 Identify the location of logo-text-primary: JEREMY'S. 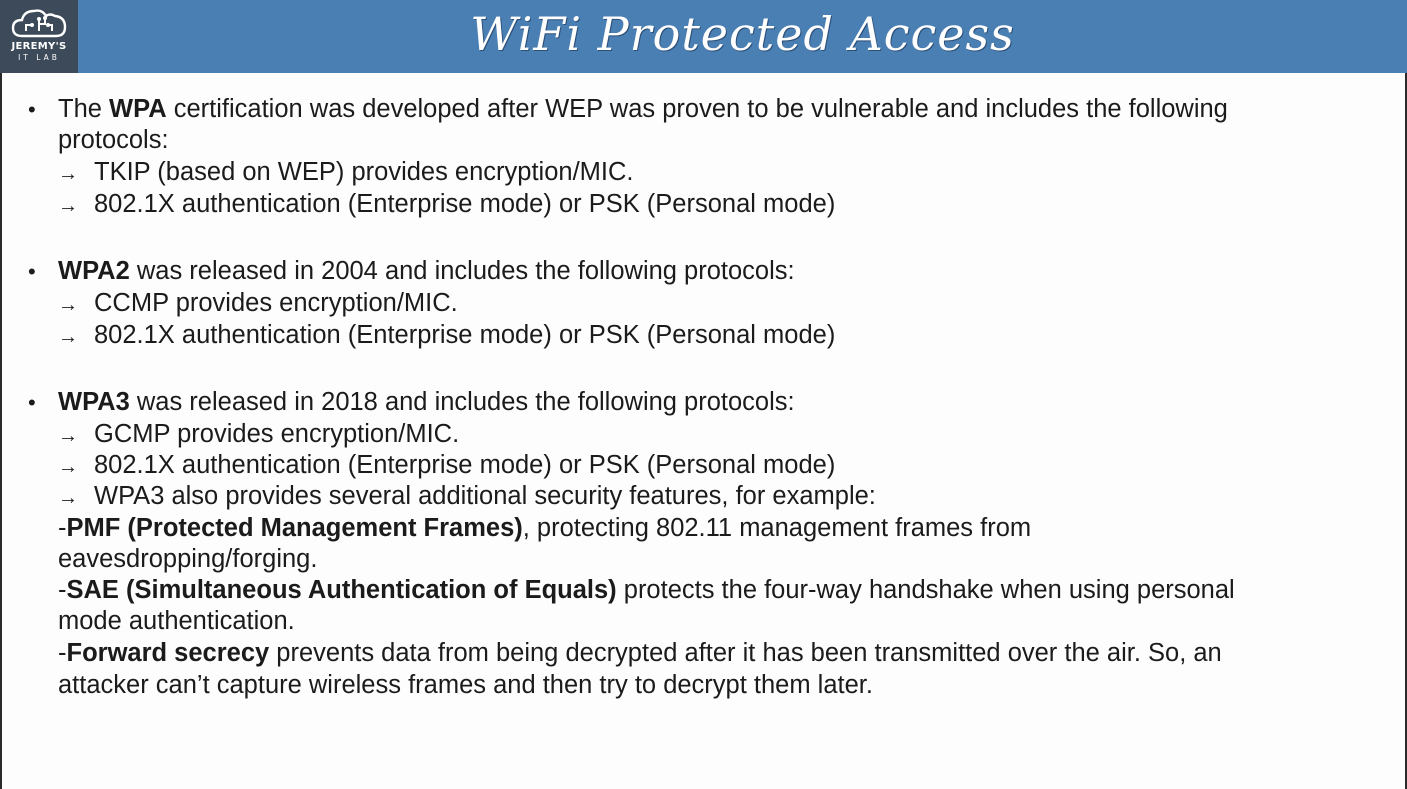
(39, 46).